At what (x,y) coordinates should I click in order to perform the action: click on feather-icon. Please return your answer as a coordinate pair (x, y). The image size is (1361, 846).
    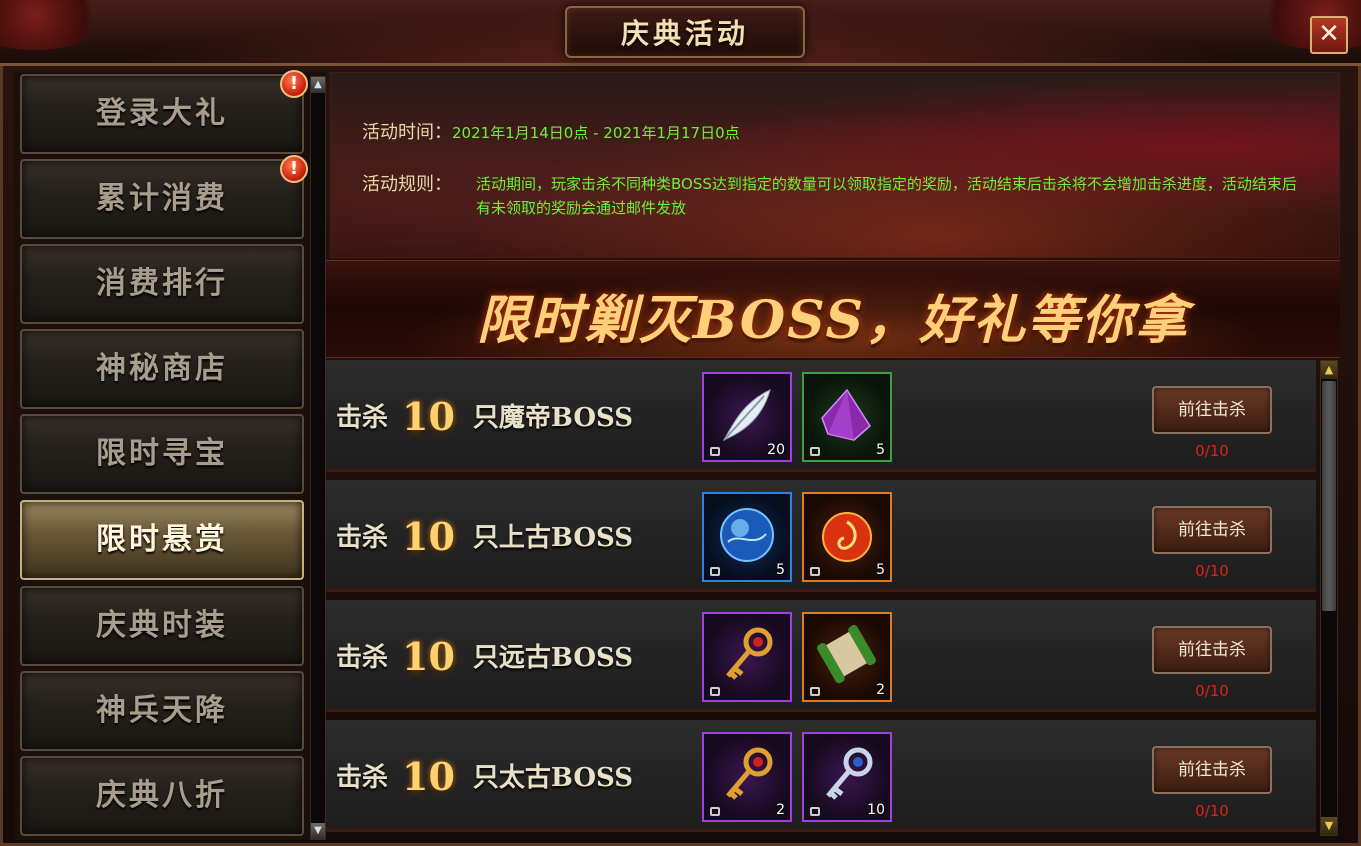
    Looking at the image, I should click on (746, 415).